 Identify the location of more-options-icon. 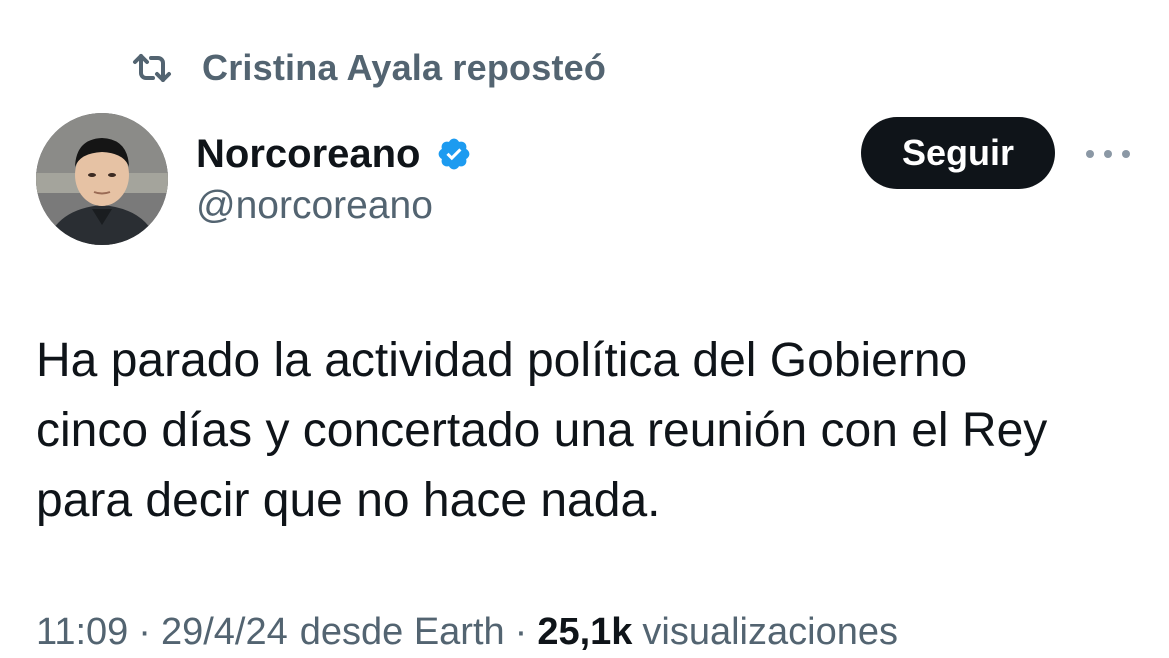
(1108, 154).